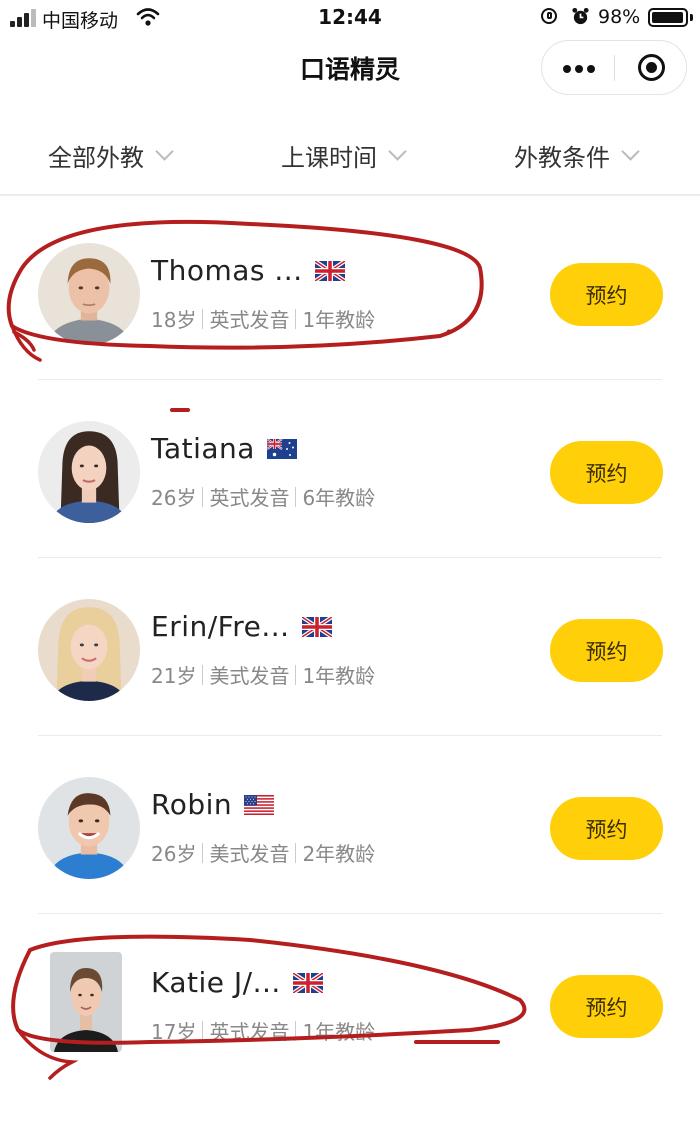 The width and height of the screenshot is (700, 1124). Describe the element at coordinates (580, 16) in the screenshot. I see `alarm-icon` at that location.